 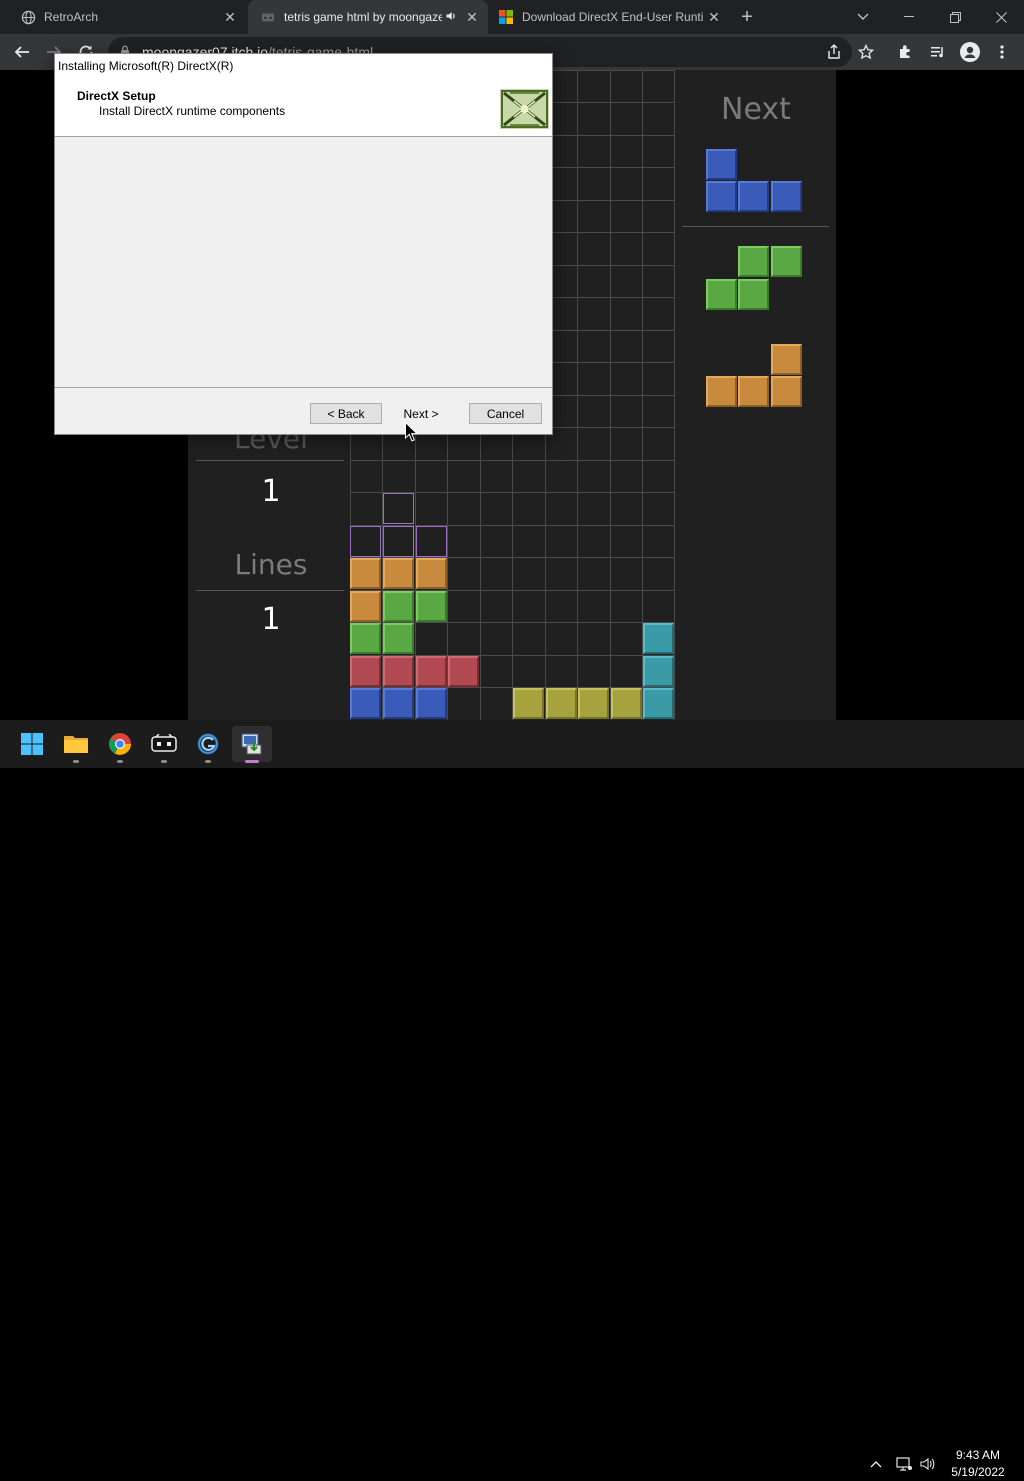 I want to click on minimize-icon, so click(x=909, y=17).